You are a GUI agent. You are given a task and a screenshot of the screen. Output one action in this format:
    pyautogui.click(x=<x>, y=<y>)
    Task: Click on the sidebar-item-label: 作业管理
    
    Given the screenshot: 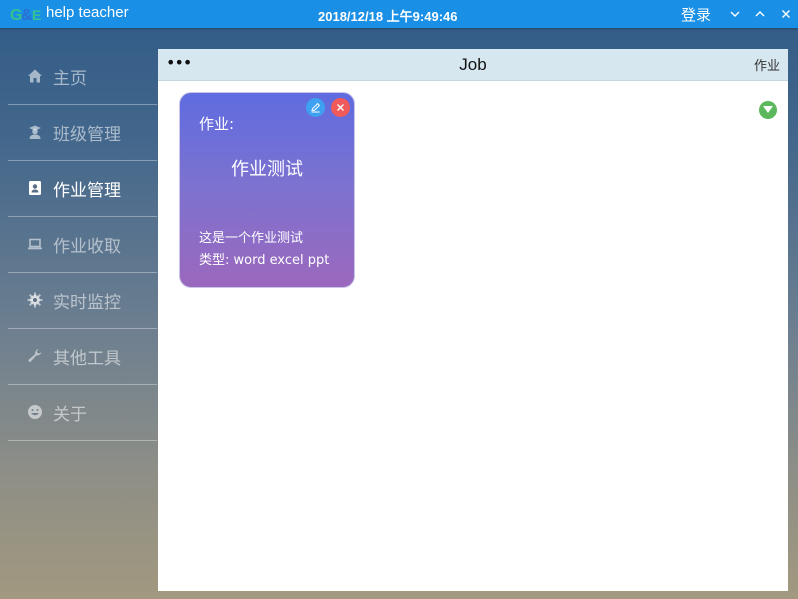 What is the action you would take?
    pyautogui.click(x=87, y=191)
    